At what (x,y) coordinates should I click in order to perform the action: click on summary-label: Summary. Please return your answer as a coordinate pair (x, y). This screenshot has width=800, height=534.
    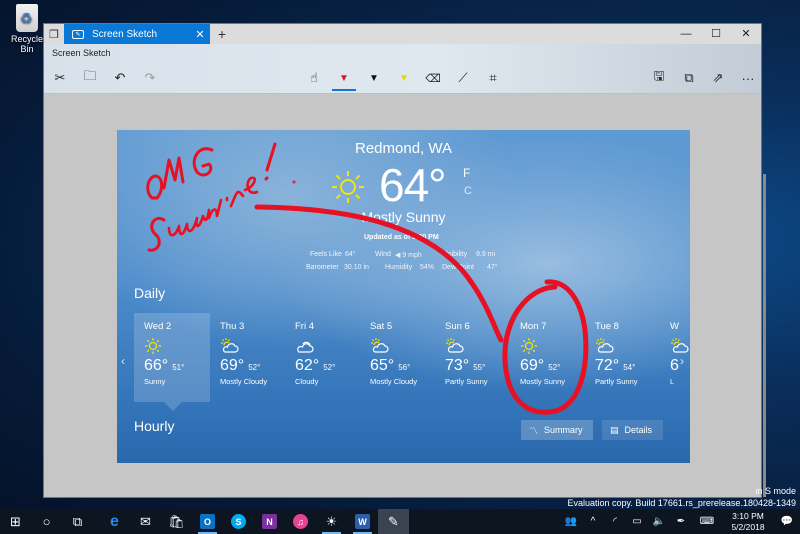
    Looking at the image, I should click on (563, 430).